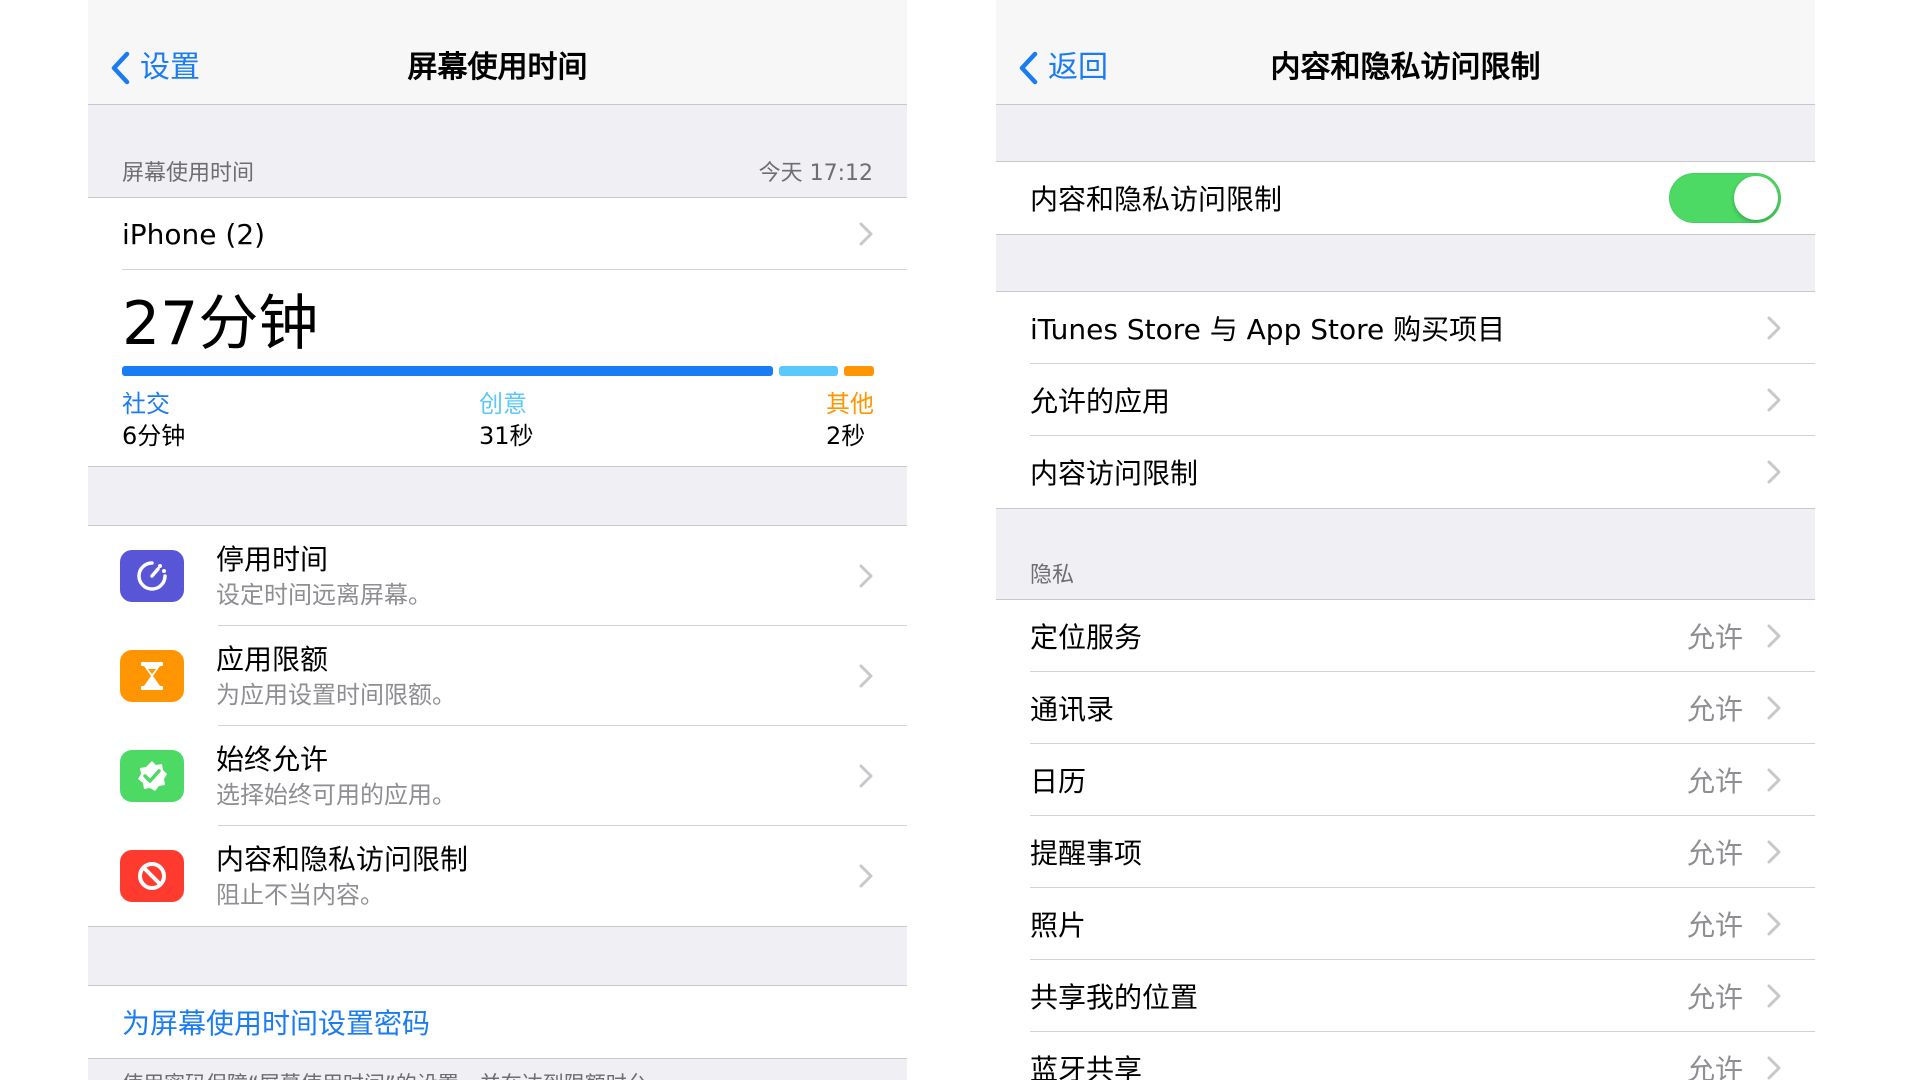 The width and height of the screenshot is (1920, 1080). What do you see at coordinates (336, 695) in the screenshot?
I see `feature-subtitle: 为应用设置时间限额。` at bounding box center [336, 695].